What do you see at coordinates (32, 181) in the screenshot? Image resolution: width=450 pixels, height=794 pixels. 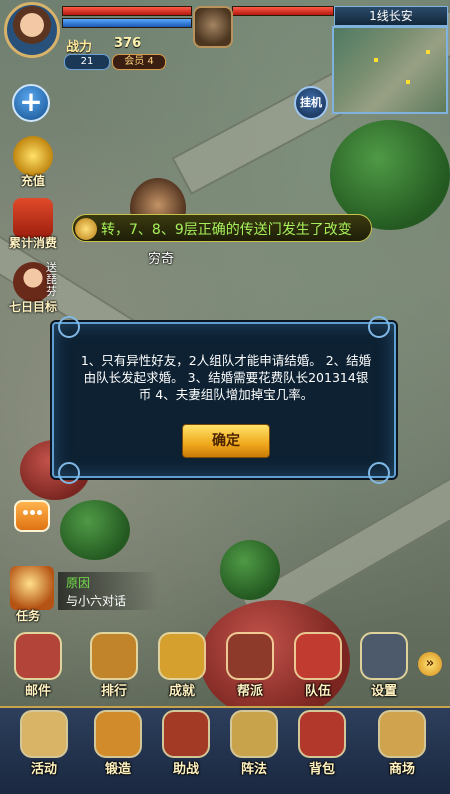 I see `recharge-label: 充值` at bounding box center [32, 181].